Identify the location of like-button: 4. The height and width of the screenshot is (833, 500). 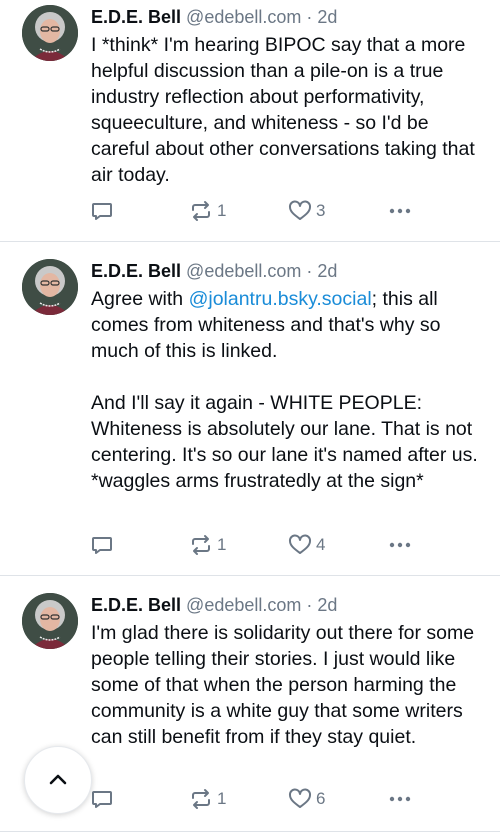
(306, 545).